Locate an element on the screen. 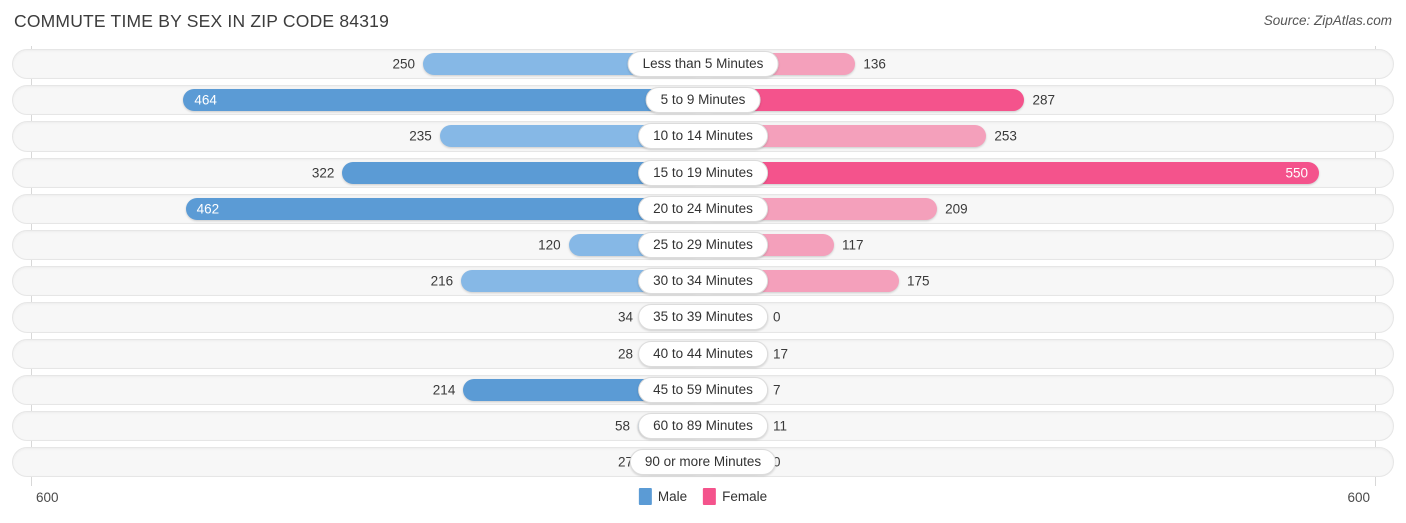 The height and width of the screenshot is (523, 1406). bar-value-female: 253 is located at coordinates (1005, 136).